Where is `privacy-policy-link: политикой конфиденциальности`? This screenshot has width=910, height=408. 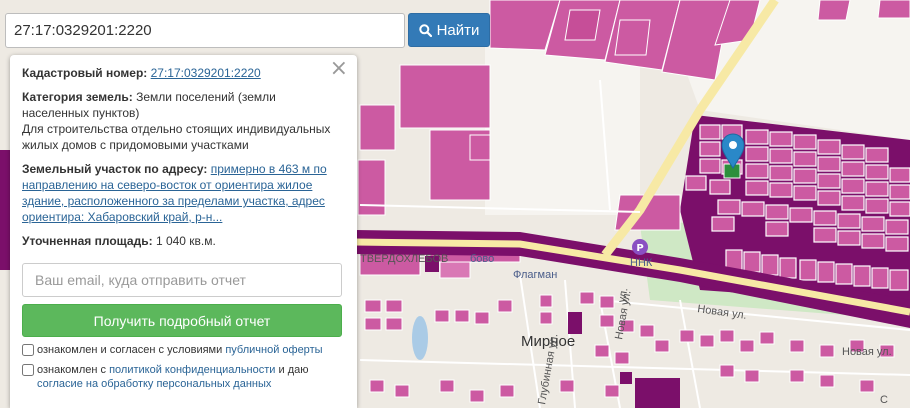
privacy-policy-link: политикой конфиденциальности is located at coordinates (192, 370).